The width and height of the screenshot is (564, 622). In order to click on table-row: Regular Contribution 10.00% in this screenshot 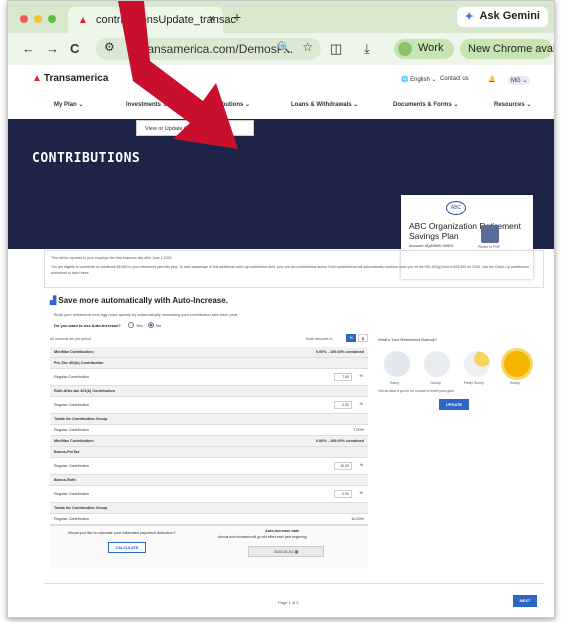, I will do `click(209, 466)`.